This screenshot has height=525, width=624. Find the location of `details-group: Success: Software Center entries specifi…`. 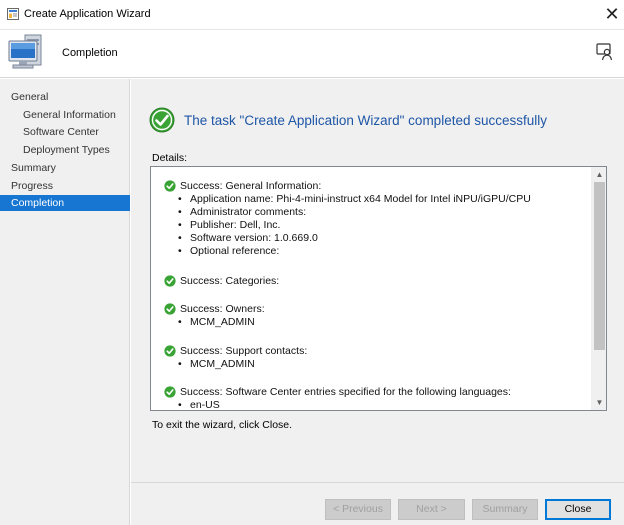

details-group: Success: Software Center entries specifi… is located at coordinates (374, 397).